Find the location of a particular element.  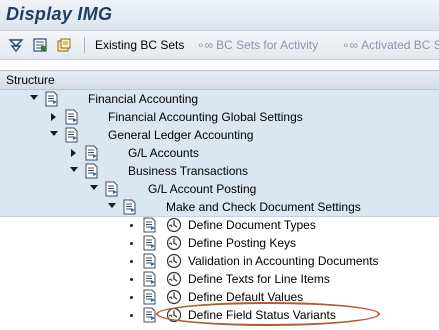

tree-activity-define-document-types: Define Document Types is located at coordinates (219, 225).